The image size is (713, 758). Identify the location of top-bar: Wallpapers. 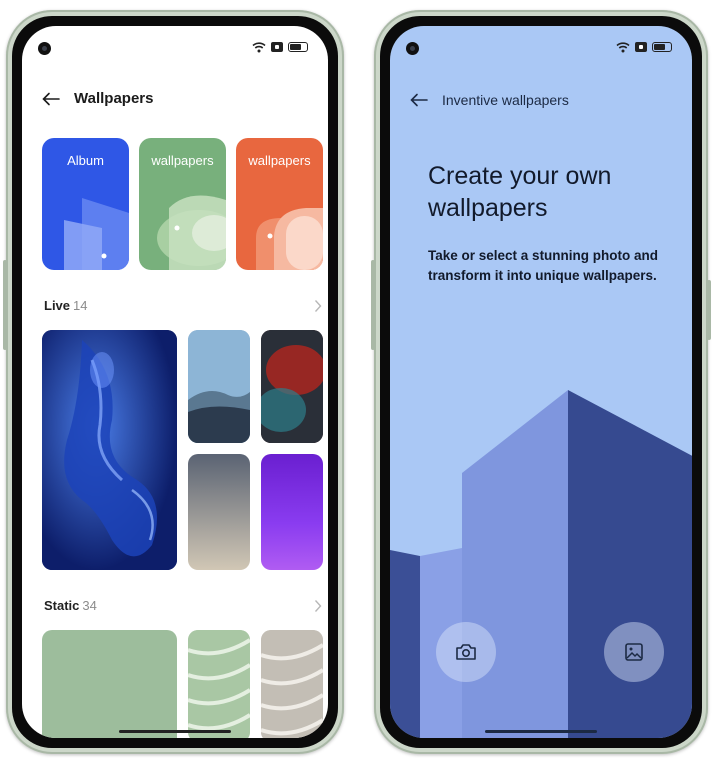
(97, 98).